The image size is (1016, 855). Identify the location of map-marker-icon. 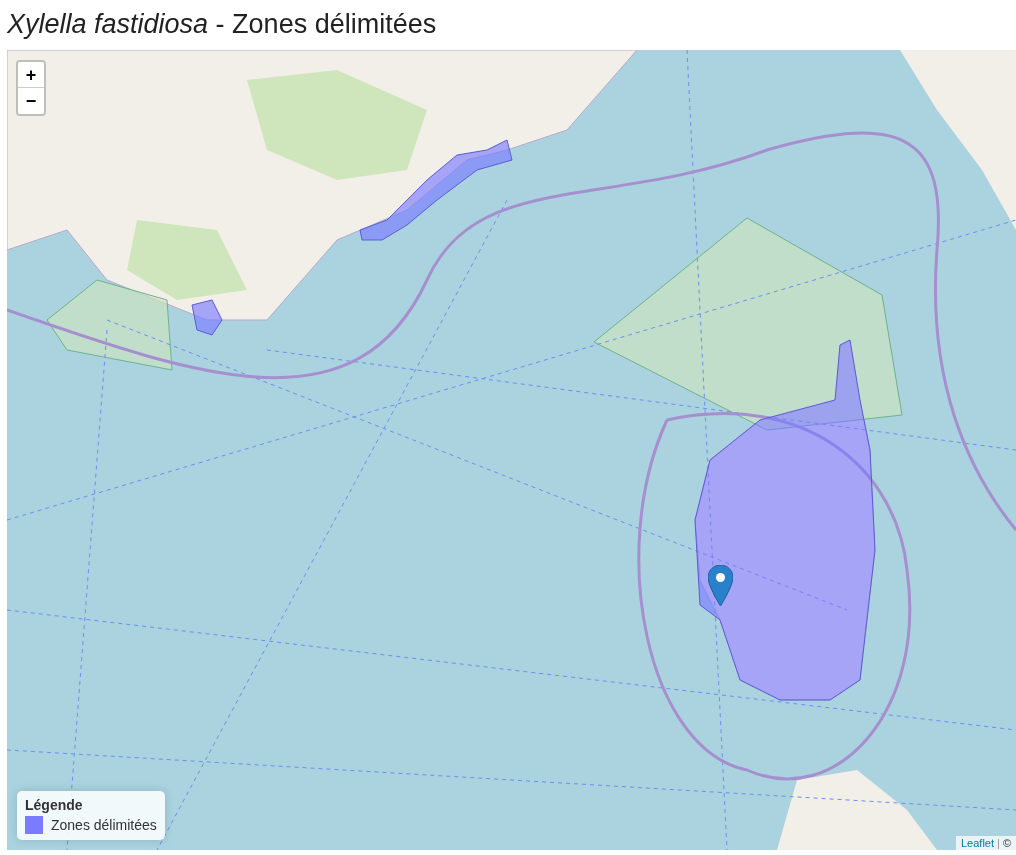
(720, 585).